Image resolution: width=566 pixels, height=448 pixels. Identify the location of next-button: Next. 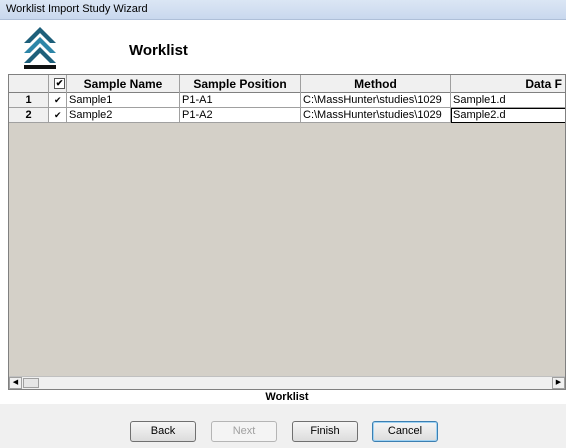
(244, 431).